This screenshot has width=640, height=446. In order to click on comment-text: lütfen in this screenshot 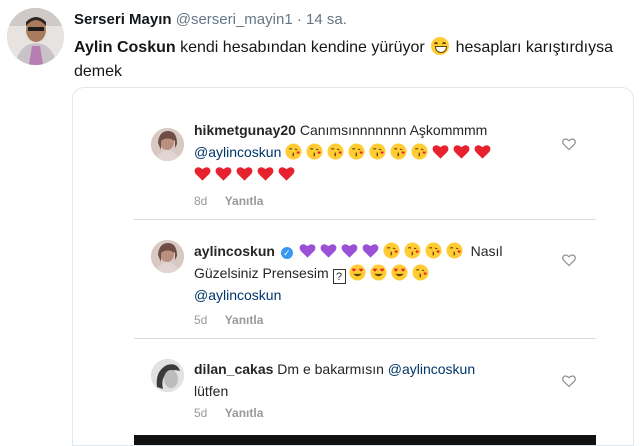, I will do `click(211, 391)`.